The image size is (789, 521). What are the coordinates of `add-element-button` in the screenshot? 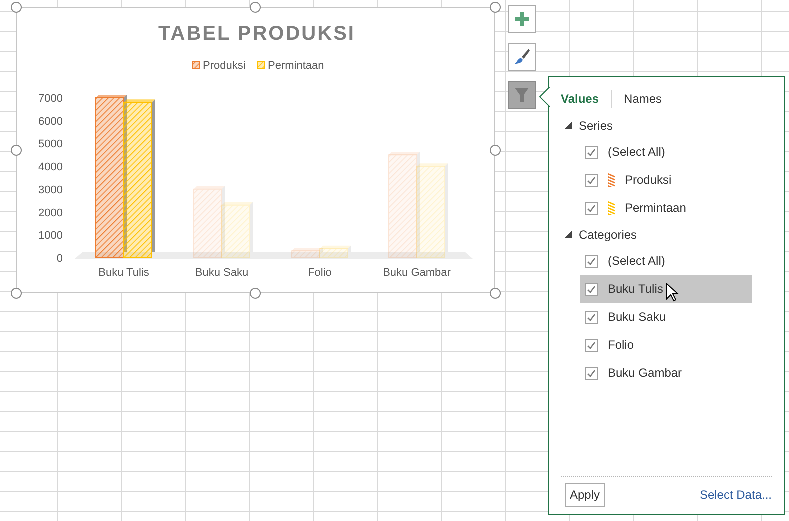 It's located at (522, 19).